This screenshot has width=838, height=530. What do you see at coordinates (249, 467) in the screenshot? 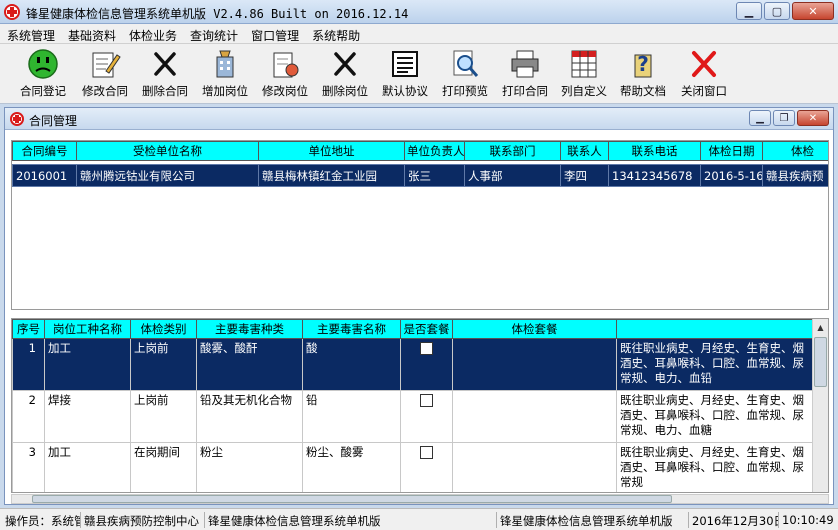
I see `table-cell: 粉尘` at bounding box center [249, 467].